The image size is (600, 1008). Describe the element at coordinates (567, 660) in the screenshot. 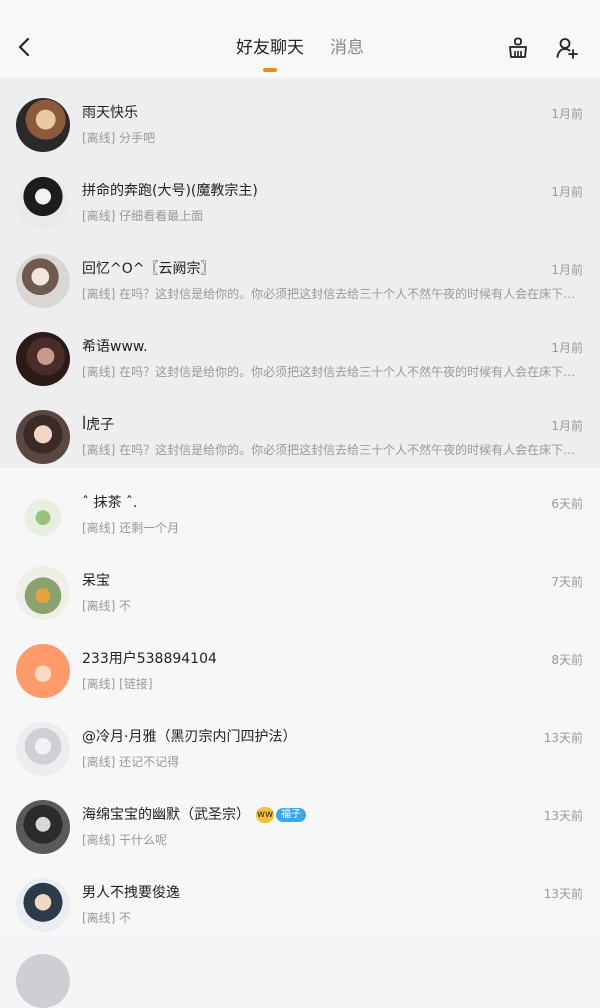

I see `message-time: 8天前` at that location.